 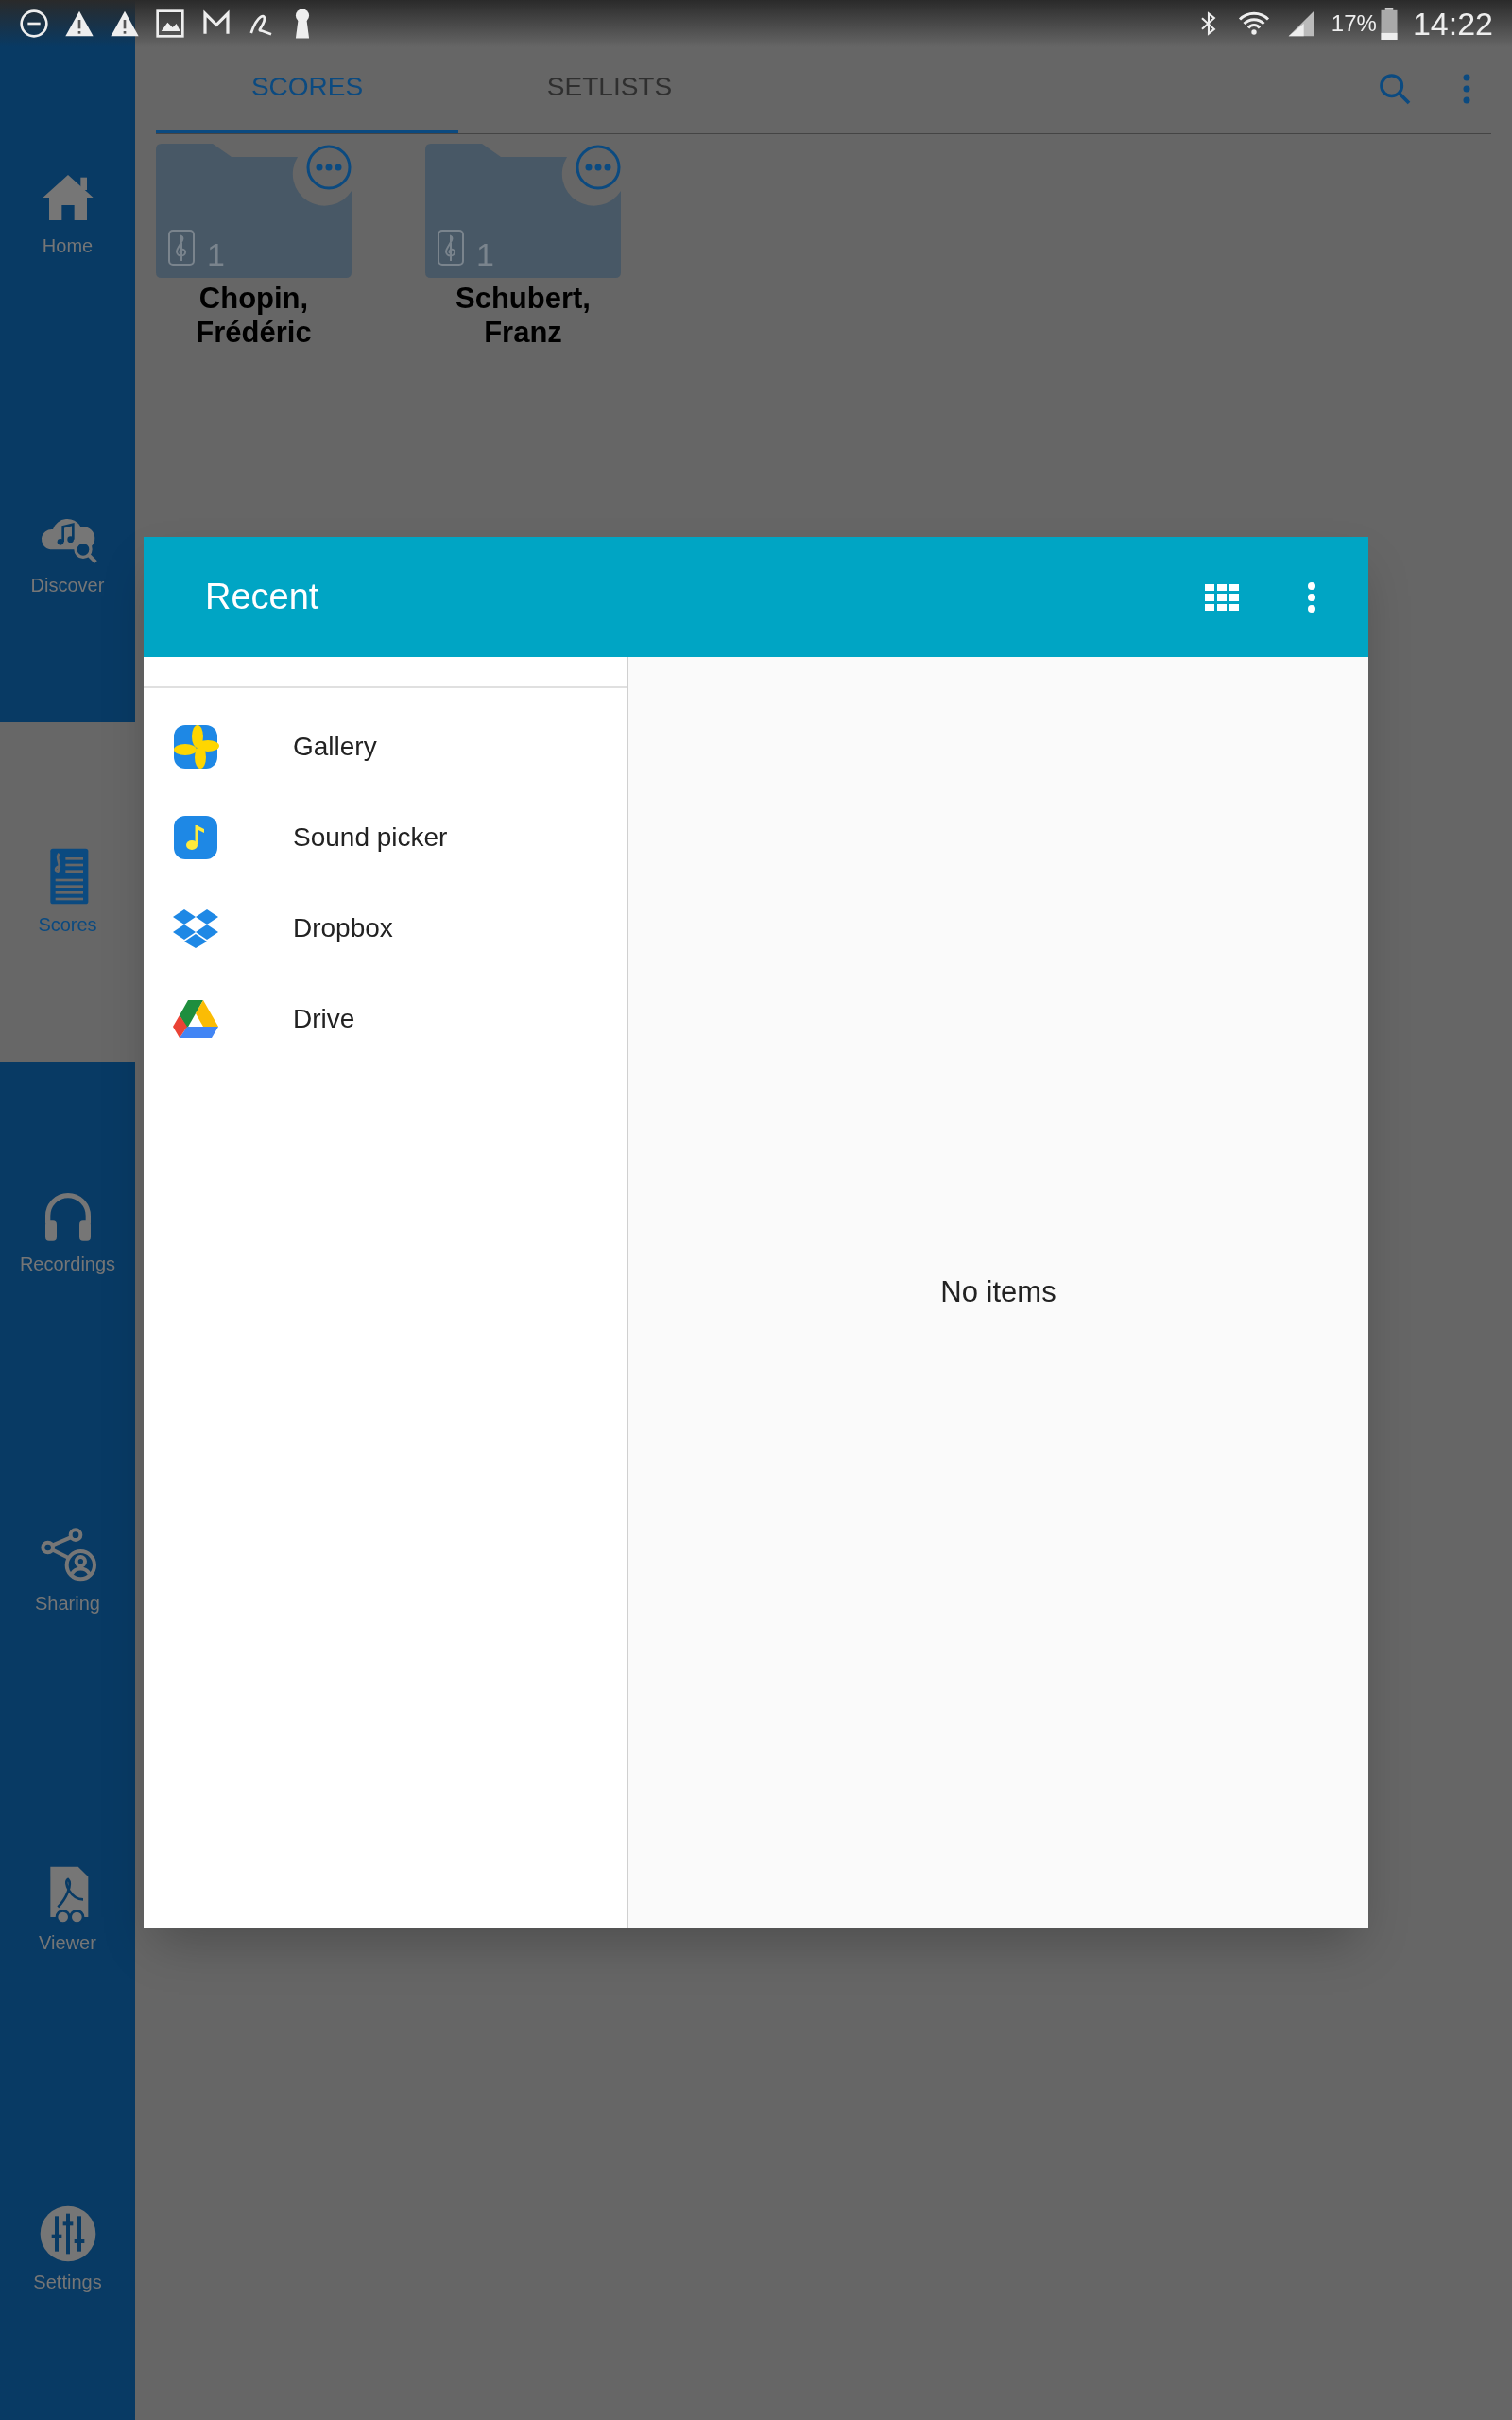 What do you see at coordinates (170, 24) in the screenshot?
I see `image-icon` at bounding box center [170, 24].